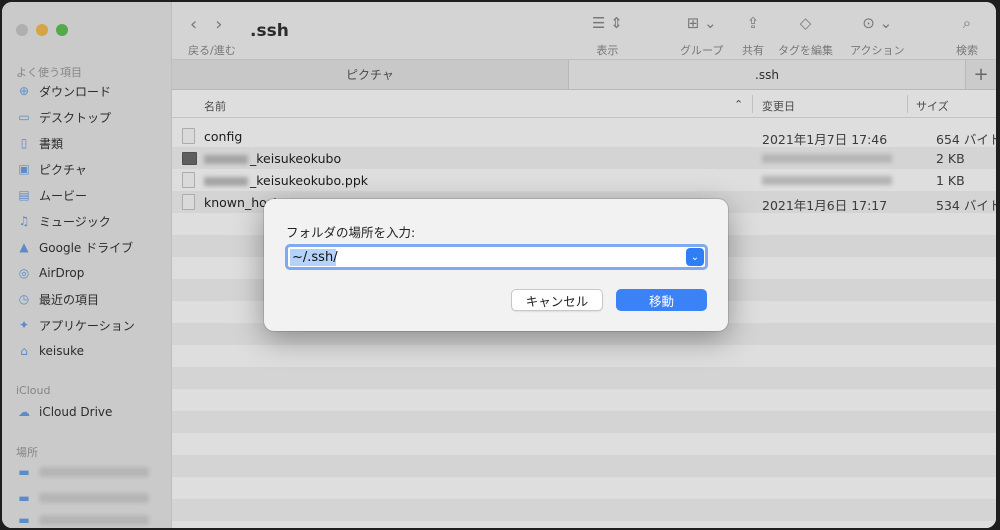  What do you see at coordinates (496, 257) in the screenshot?
I see `folder-path-field: ~/.ssh/ ⌄` at bounding box center [496, 257].